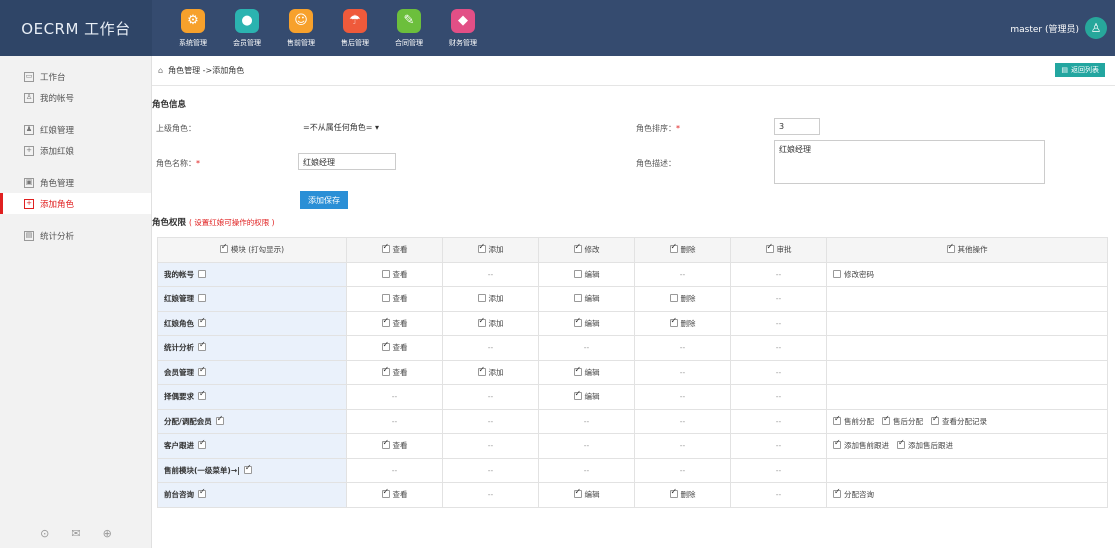 The height and width of the screenshot is (548, 1115). What do you see at coordinates (347, 161) in the screenshot?
I see `role-name-input: 红娘经理` at bounding box center [347, 161].